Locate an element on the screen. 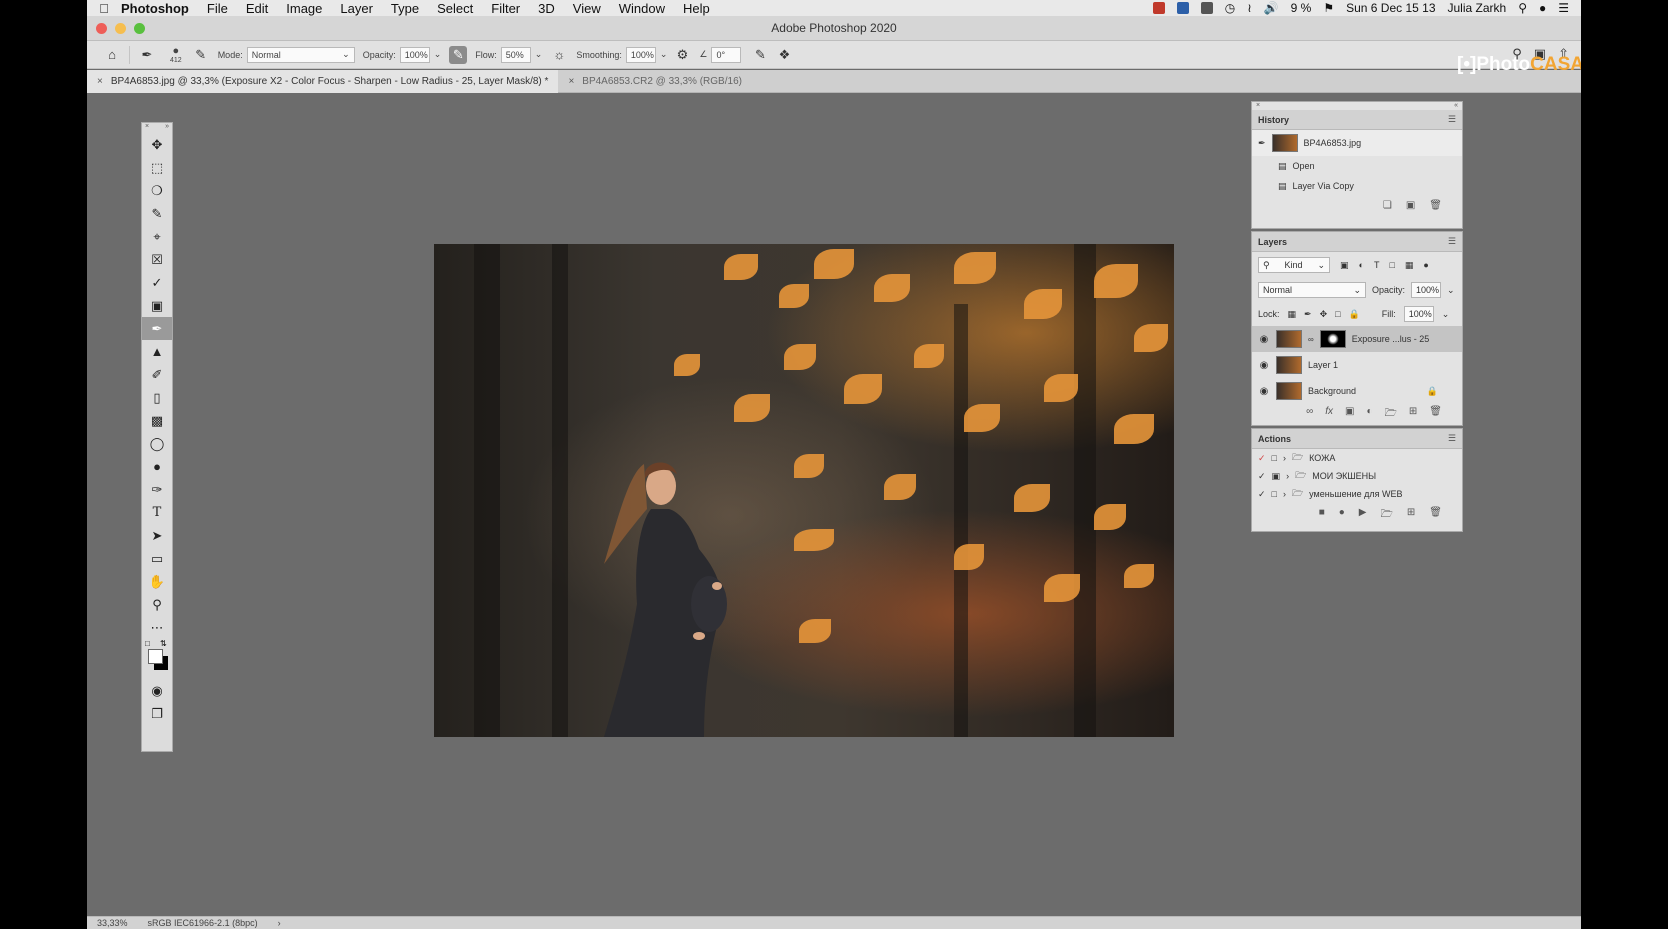 This screenshot has height=929, width=1668. layer-fill-input: 100% is located at coordinates (1418, 314).